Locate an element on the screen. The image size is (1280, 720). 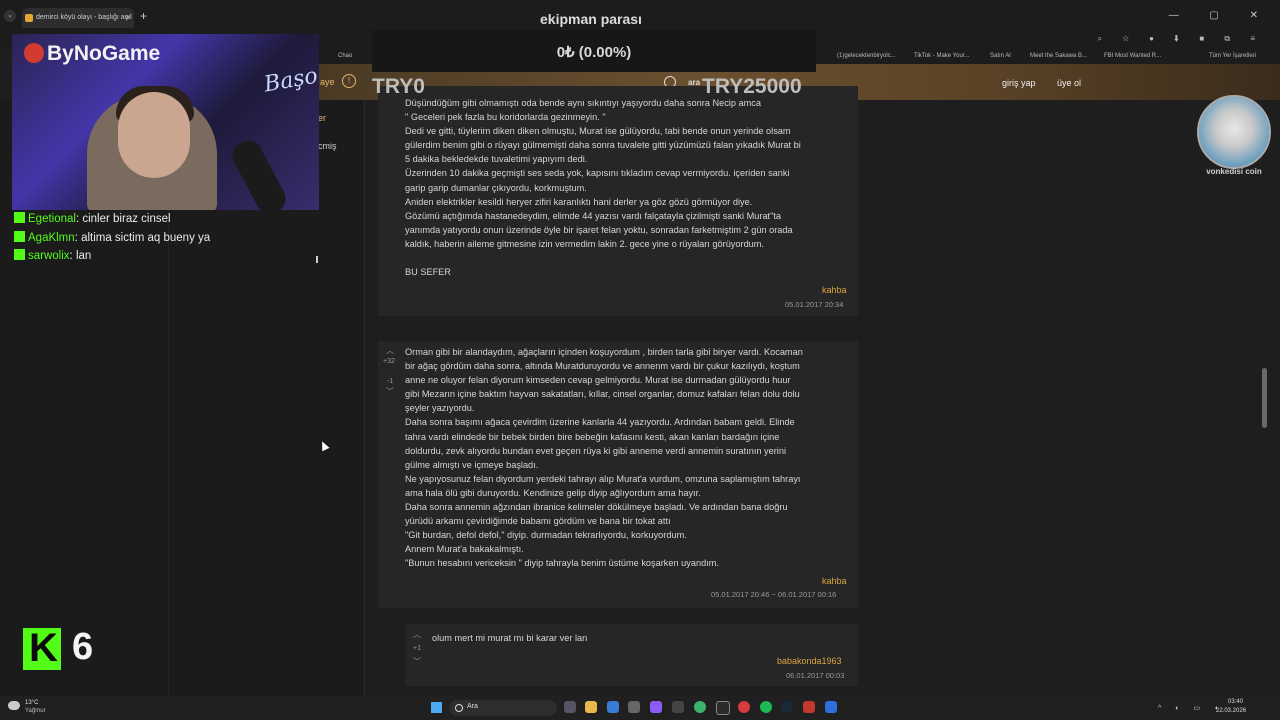
chat-message: sarwolix: lan is located at coordinates (52, 255).